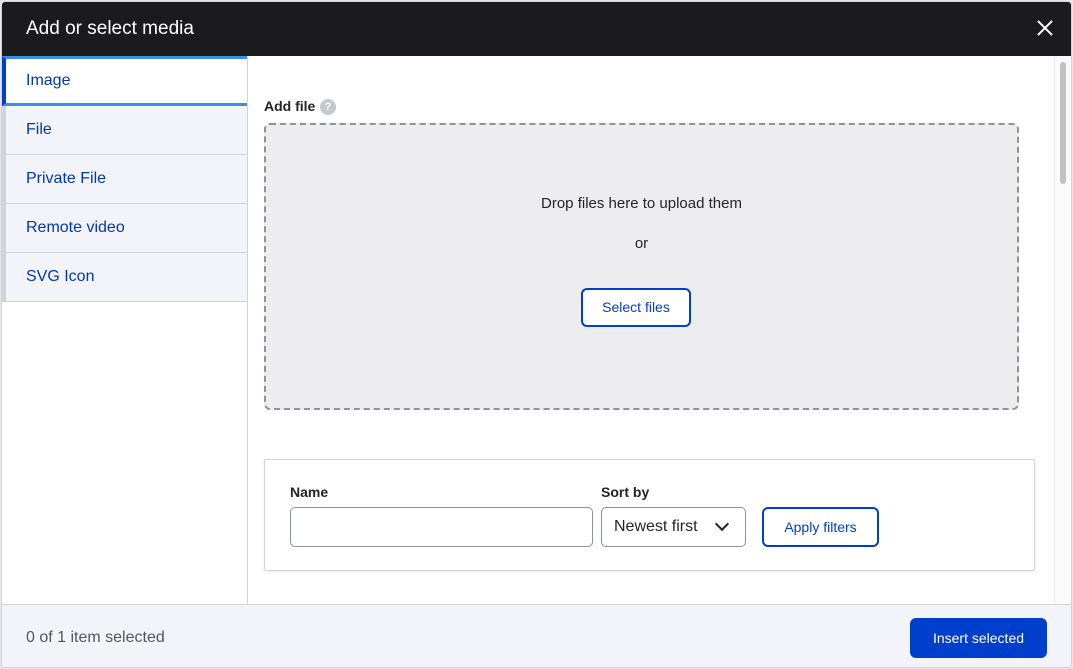  What do you see at coordinates (1062, 330) in the screenshot?
I see `scrollbar` at bounding box center [1062, 330].